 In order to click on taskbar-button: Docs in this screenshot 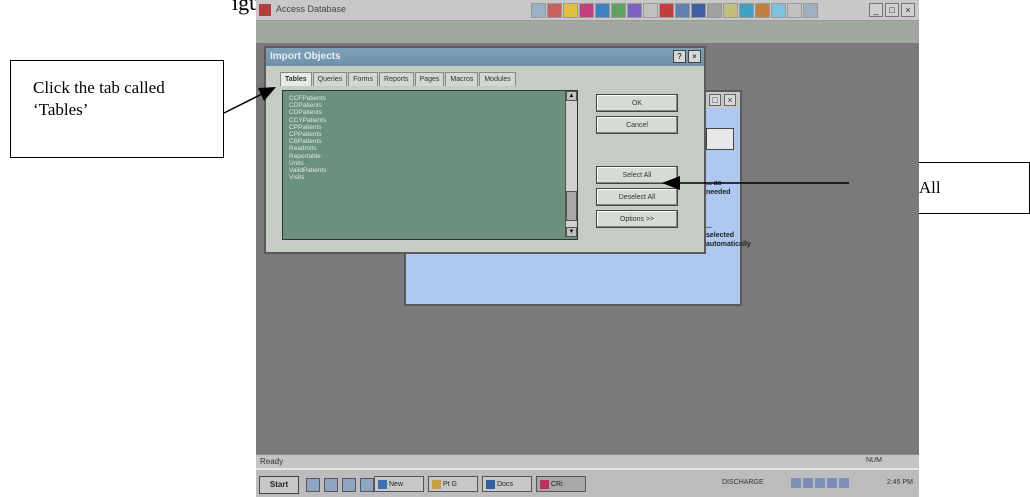, I will do `click(507, 484)`.